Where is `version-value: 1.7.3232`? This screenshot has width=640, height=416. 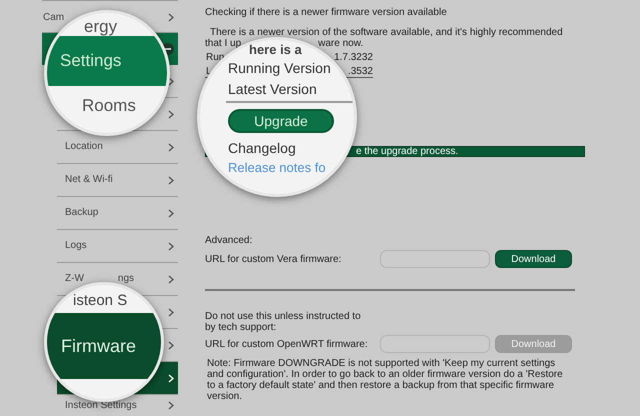
version-value: 1.7.3232 is located at coordinates (353, 57).